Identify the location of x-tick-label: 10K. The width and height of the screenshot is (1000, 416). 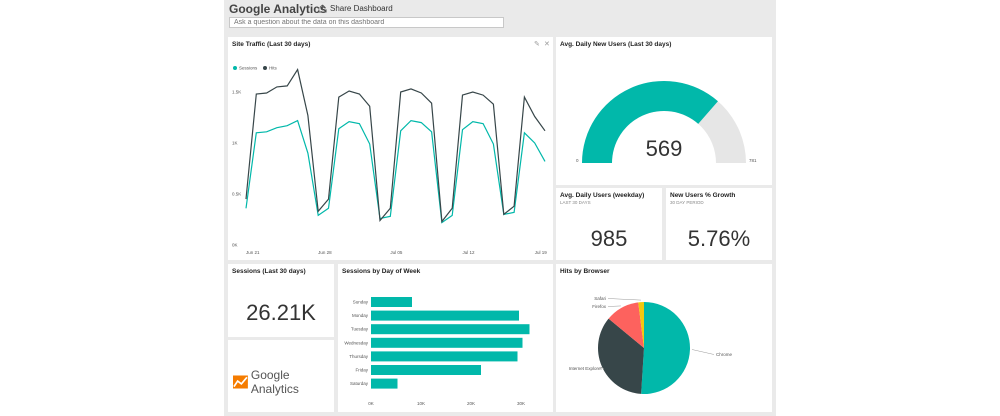
(421, 403).